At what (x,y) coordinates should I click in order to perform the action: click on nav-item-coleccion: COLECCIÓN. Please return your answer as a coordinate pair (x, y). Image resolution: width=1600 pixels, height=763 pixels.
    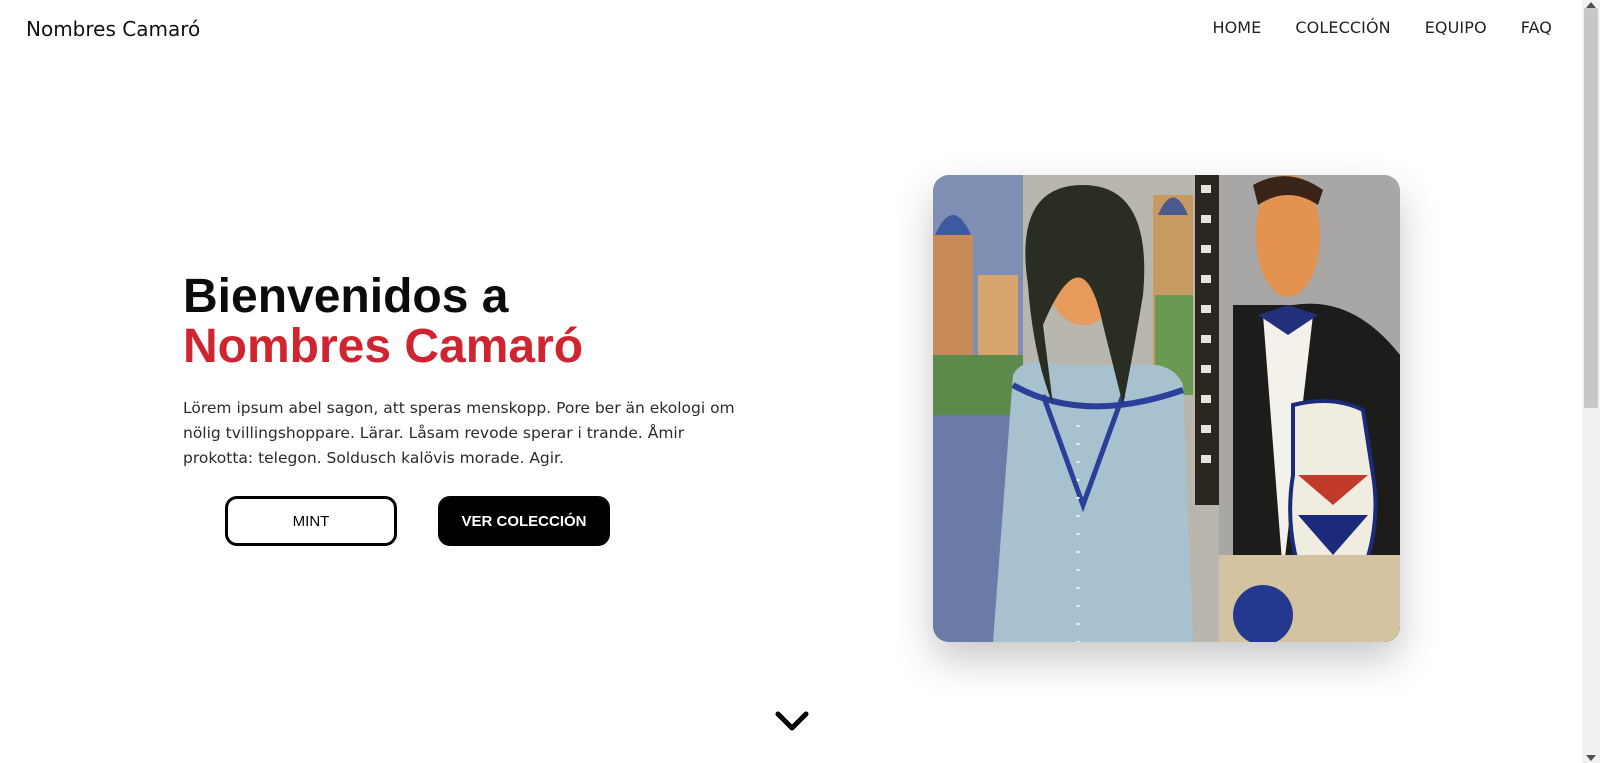
    Looking at the image, I should click on (1342, 27).